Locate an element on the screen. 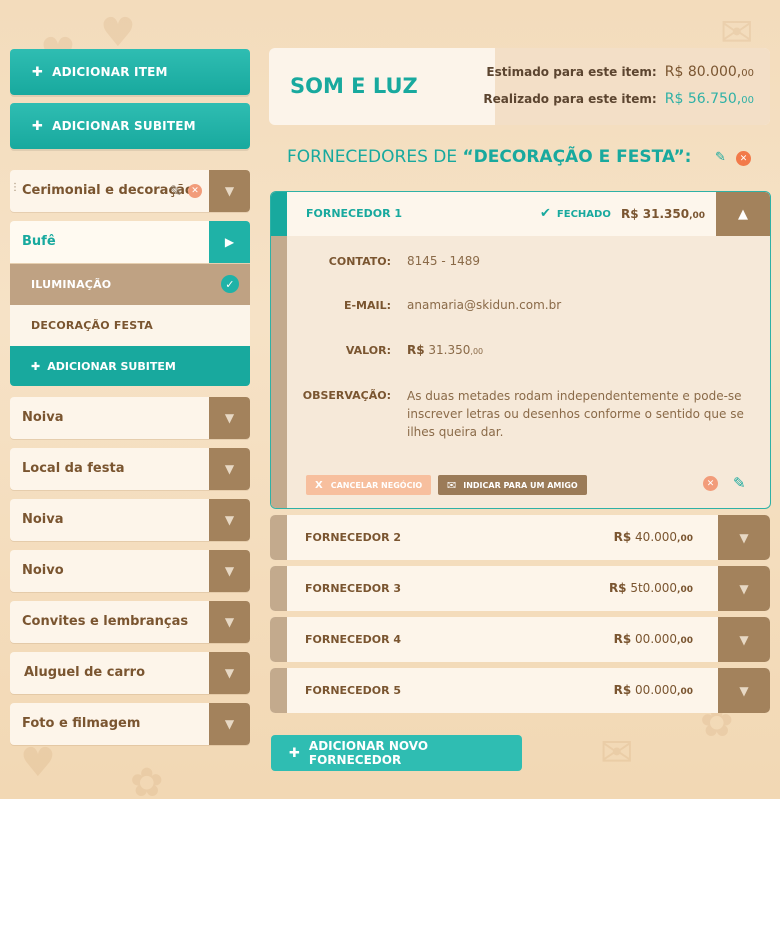 The height and width of the screenshot is (943, 780). category-label: Cerimonial e decoração is located at coordinates (108, 190).